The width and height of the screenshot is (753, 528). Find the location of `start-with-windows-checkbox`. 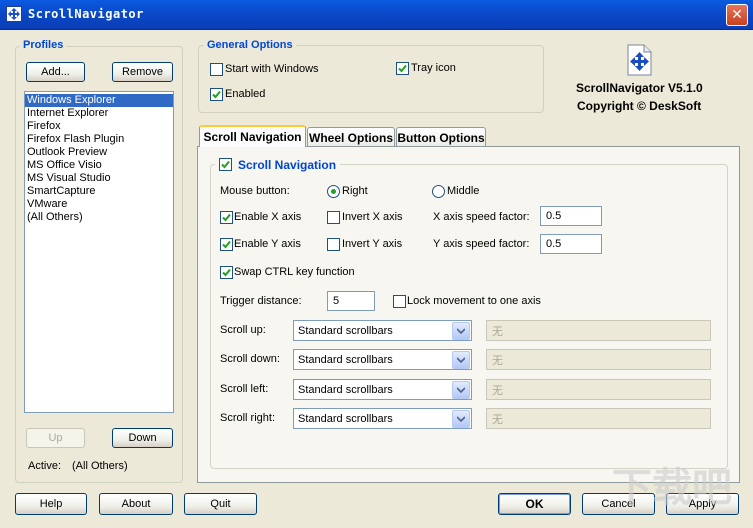

start-with-windows-checkbox is located at coordinates (216, 69).